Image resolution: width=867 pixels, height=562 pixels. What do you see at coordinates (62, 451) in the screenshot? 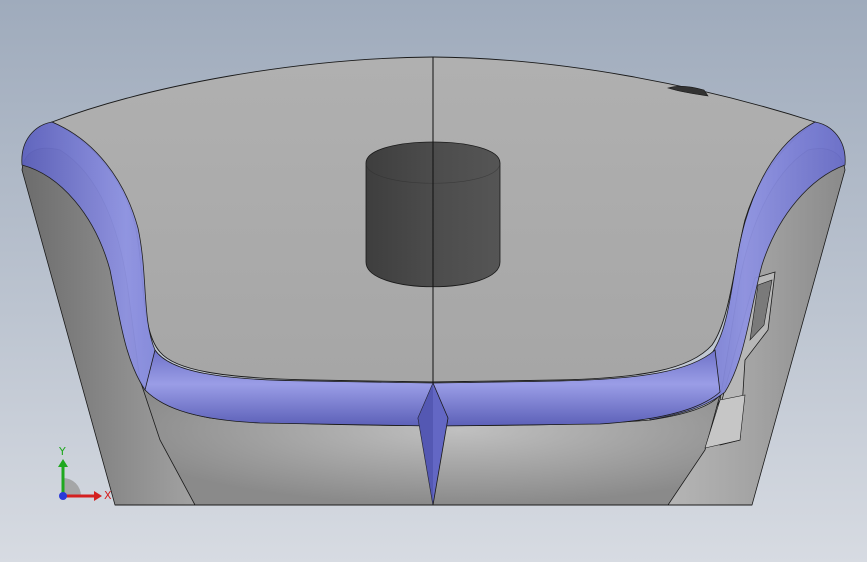
I see `triad-y-label: Y` at bounding box center [62, 451].